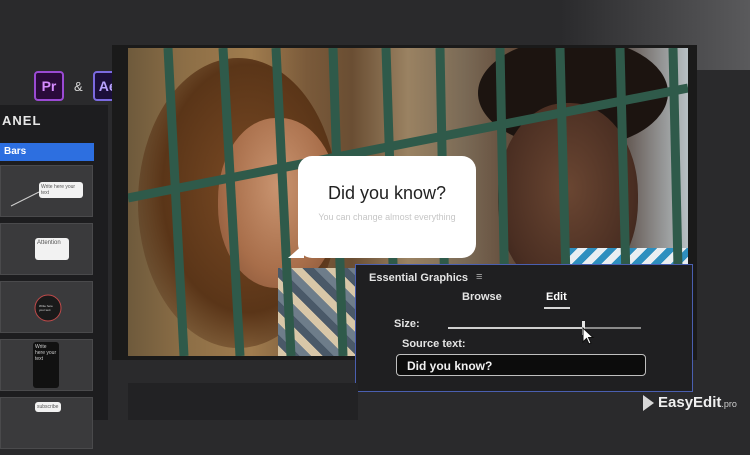 The height and width of the screenshot is (455, 750). I want to click on watermark-text: EasyEdit.pro, so click(697, 402).